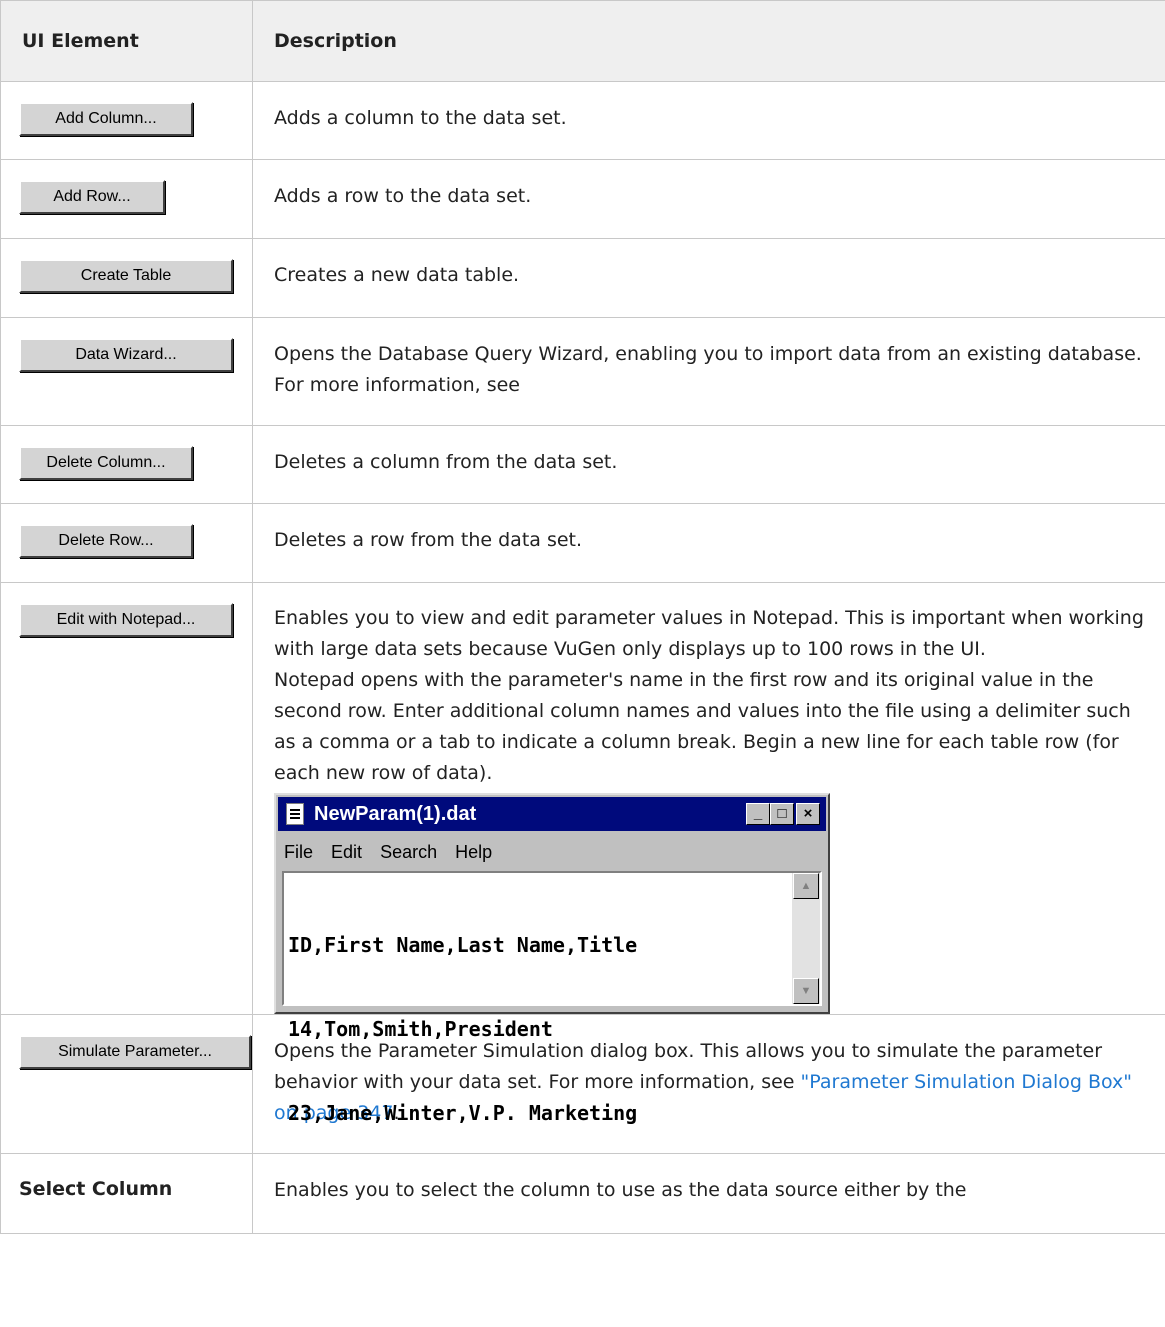  Describe the element at coordinates (808, 814) in the screenshot. I see `close-icon: ×` at that location.